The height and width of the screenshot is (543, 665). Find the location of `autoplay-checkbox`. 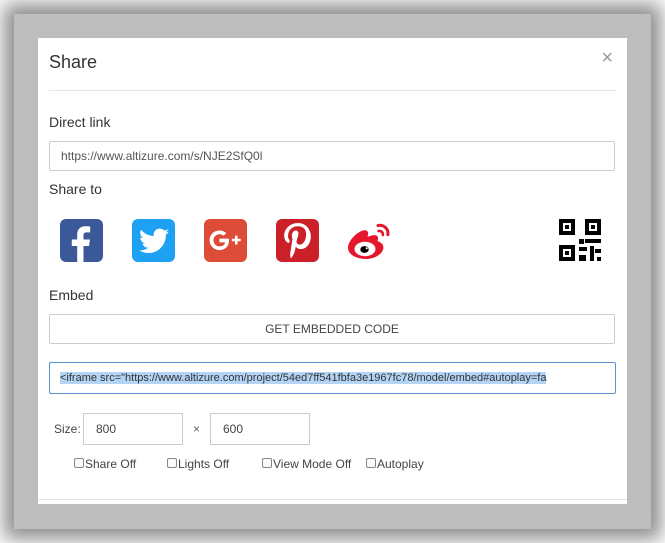

autoplay-checkbox is located at coordinates (371, 463).